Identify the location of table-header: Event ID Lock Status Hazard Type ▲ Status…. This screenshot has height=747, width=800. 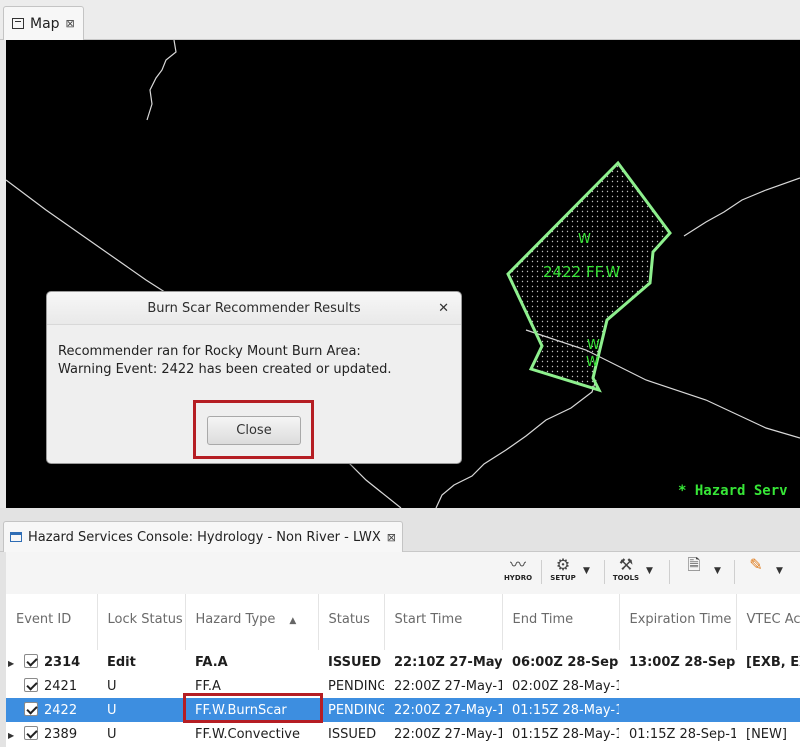
(403, 622).